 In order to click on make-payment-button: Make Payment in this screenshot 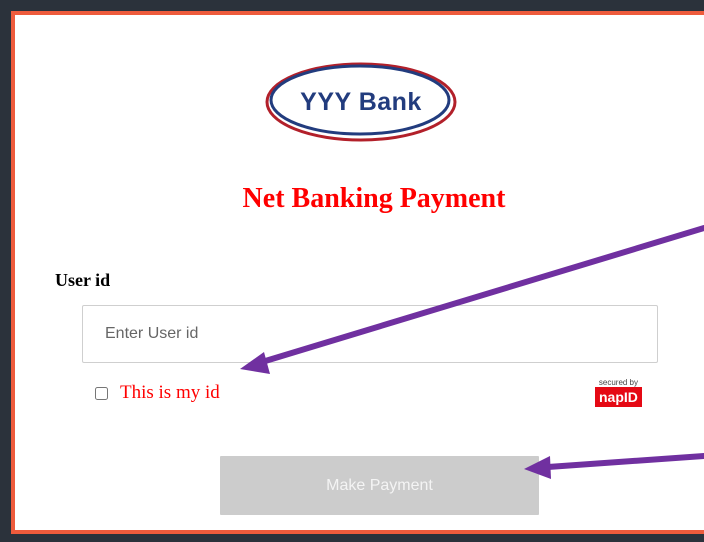, I will do `click(379, 485)`.